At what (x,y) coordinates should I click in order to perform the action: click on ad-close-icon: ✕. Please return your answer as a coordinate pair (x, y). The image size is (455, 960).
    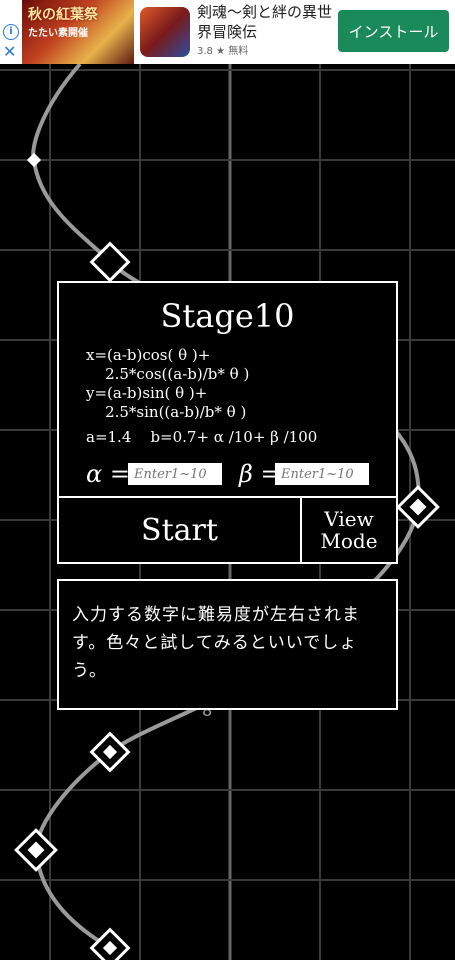
    Looking at the image, I should click on (9, 51).